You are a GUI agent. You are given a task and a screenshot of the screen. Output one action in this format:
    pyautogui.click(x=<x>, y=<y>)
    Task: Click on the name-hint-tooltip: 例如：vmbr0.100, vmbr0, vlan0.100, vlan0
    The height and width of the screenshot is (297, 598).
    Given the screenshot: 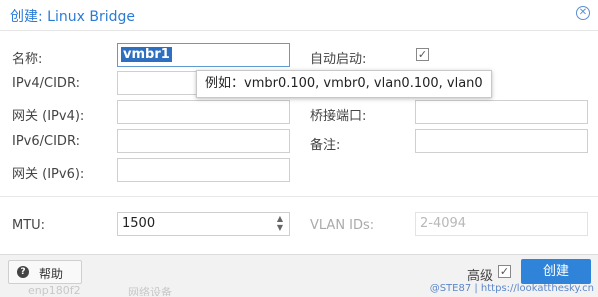 What is the action you would take?
    pyautogui.click(x=344, y=84)
    